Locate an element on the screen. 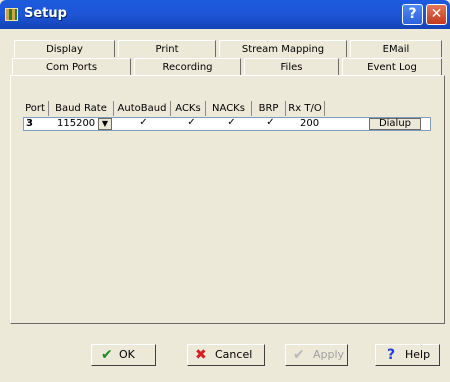  app-icon is located at coordinates (11, 14).